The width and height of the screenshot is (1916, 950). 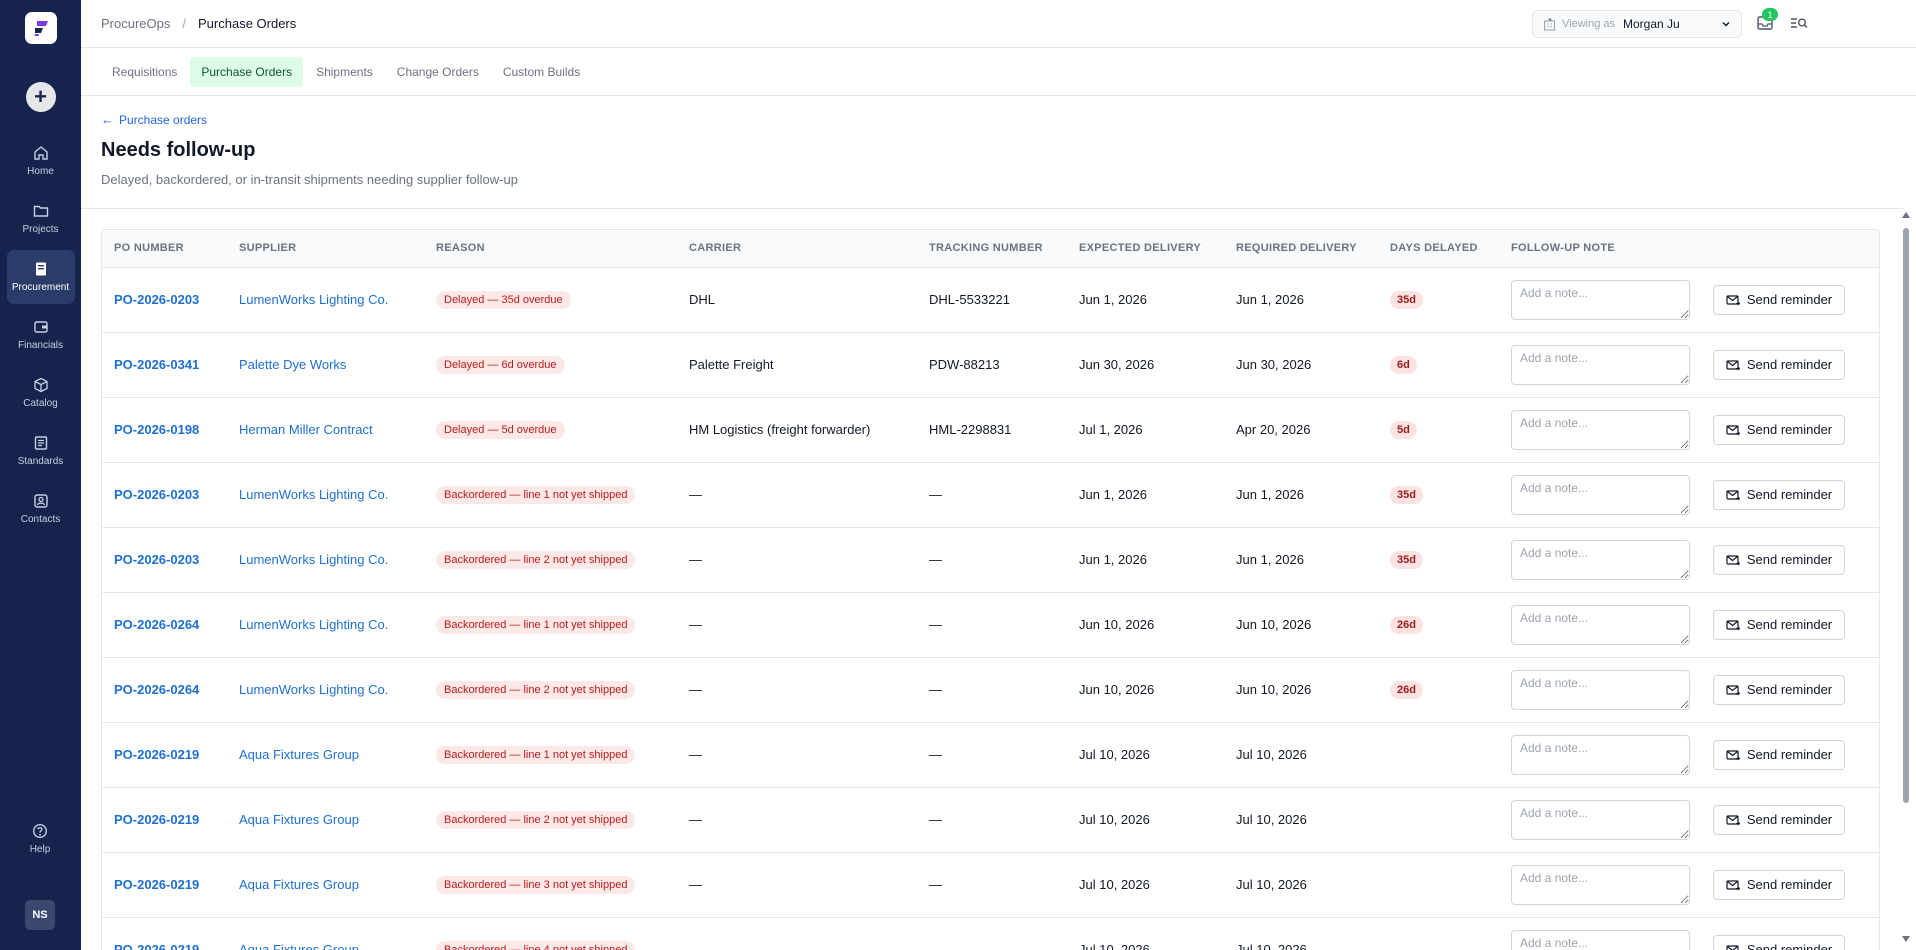 I want to click on supplier-link: Herman Miller Contract, so click(x=306, y=429).